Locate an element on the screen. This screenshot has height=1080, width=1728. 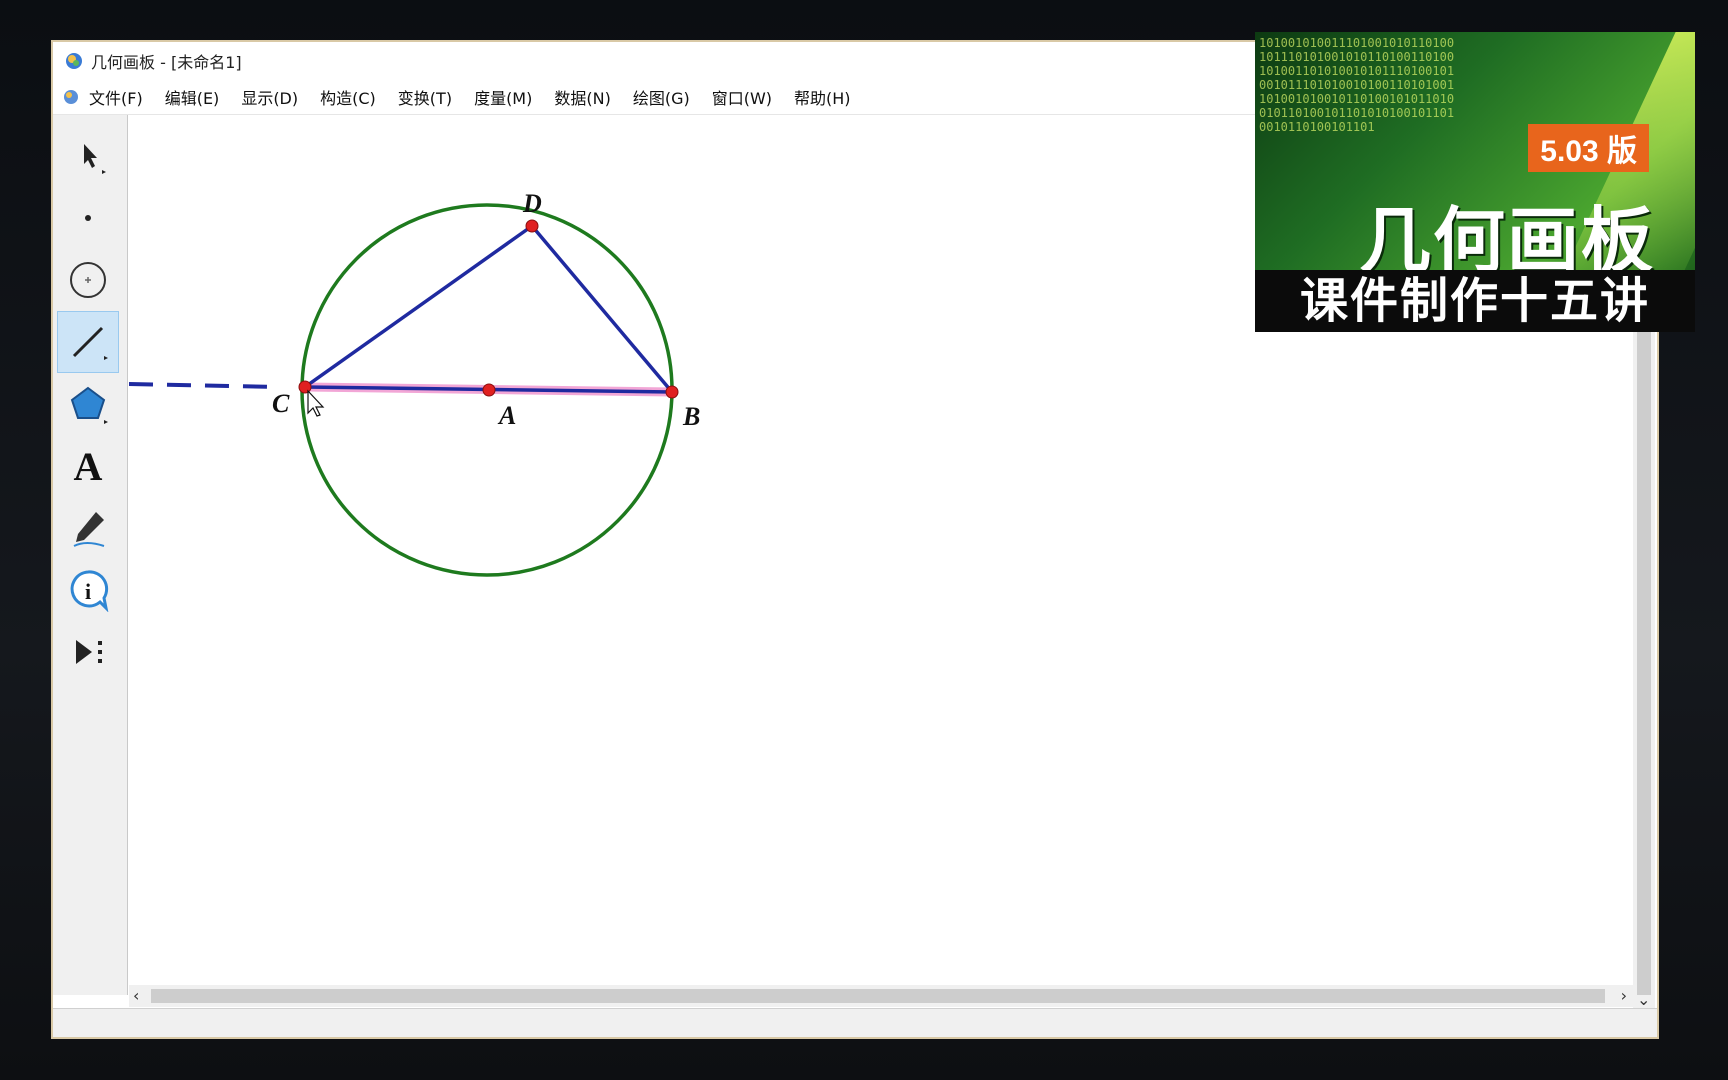
banner-subtitle: 课件制作十五讲 is located at coordinates (1475, 301).